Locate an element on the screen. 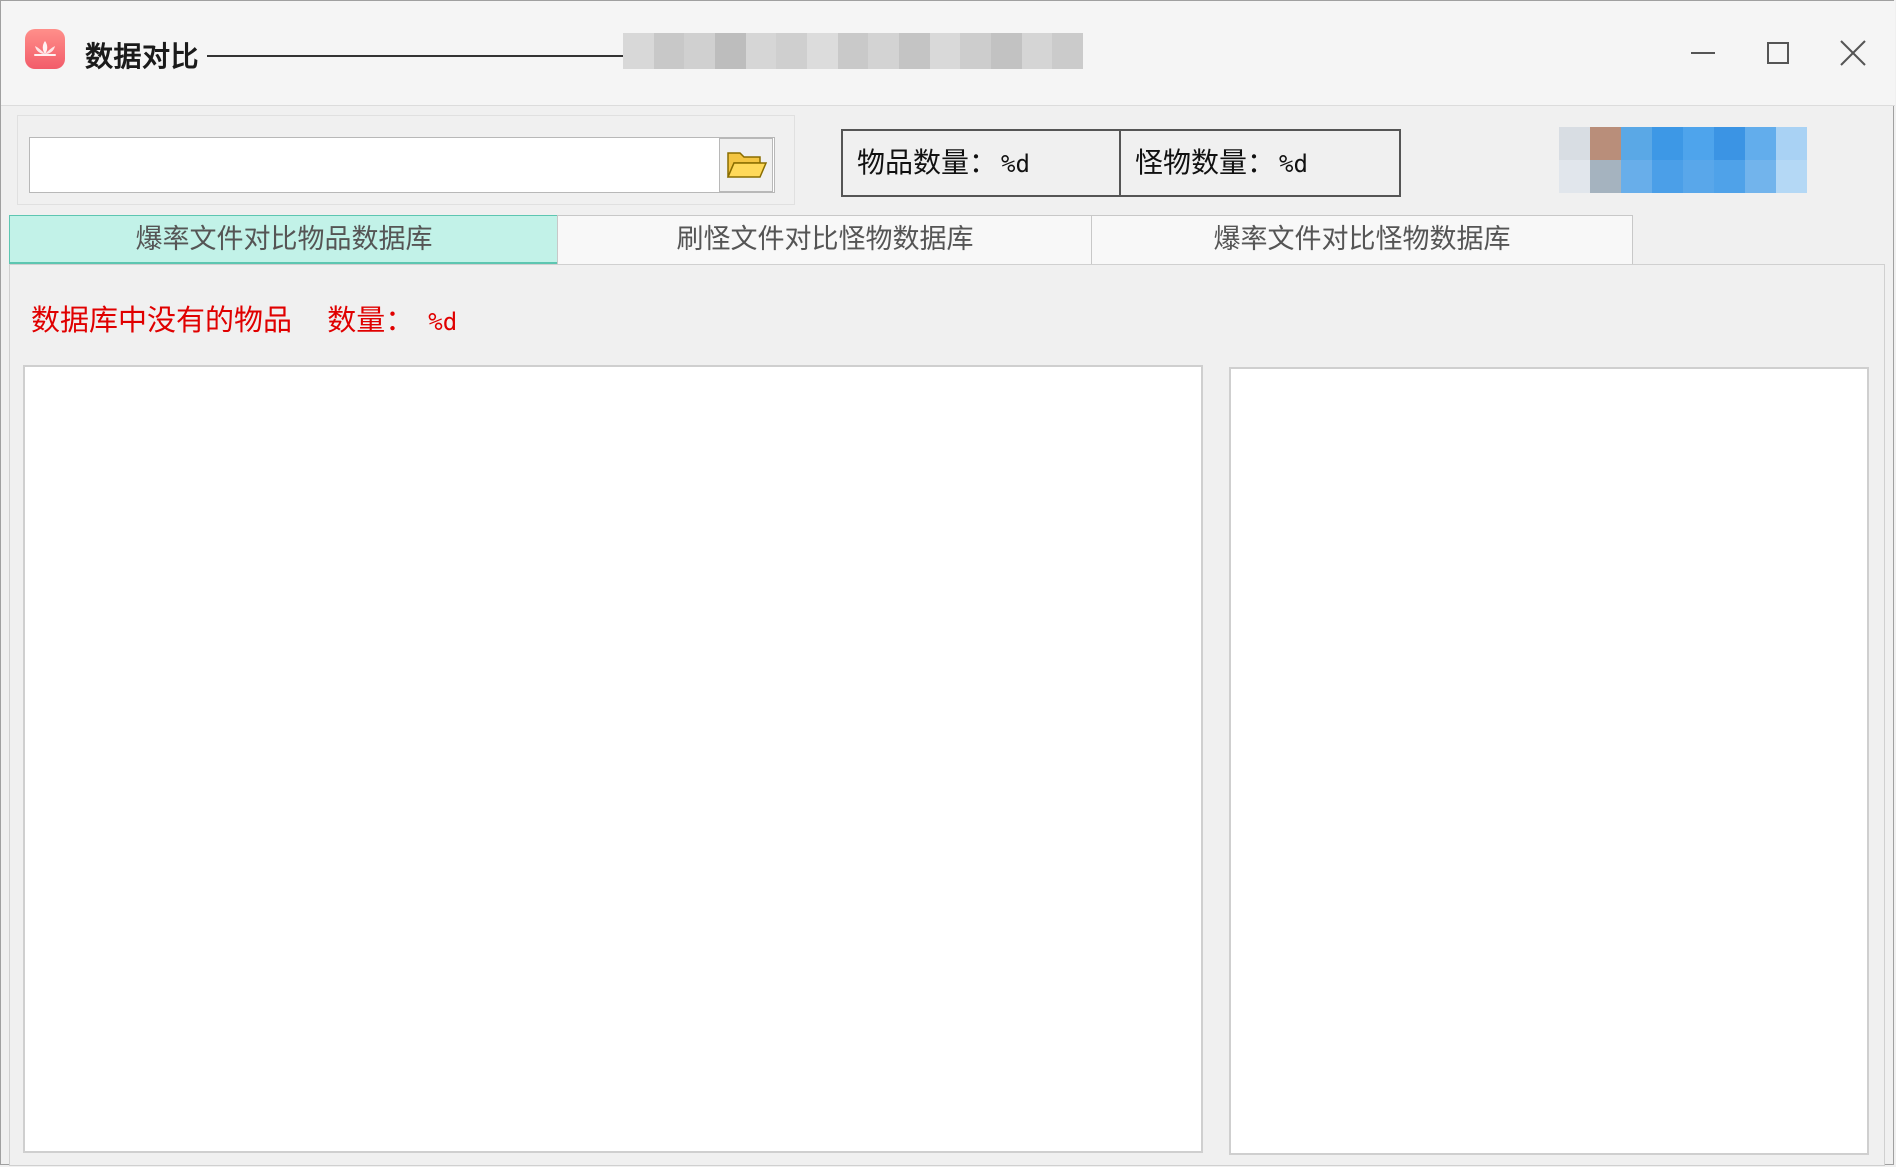  title-bar: 数据对比 is located at coordinates (948, 53).